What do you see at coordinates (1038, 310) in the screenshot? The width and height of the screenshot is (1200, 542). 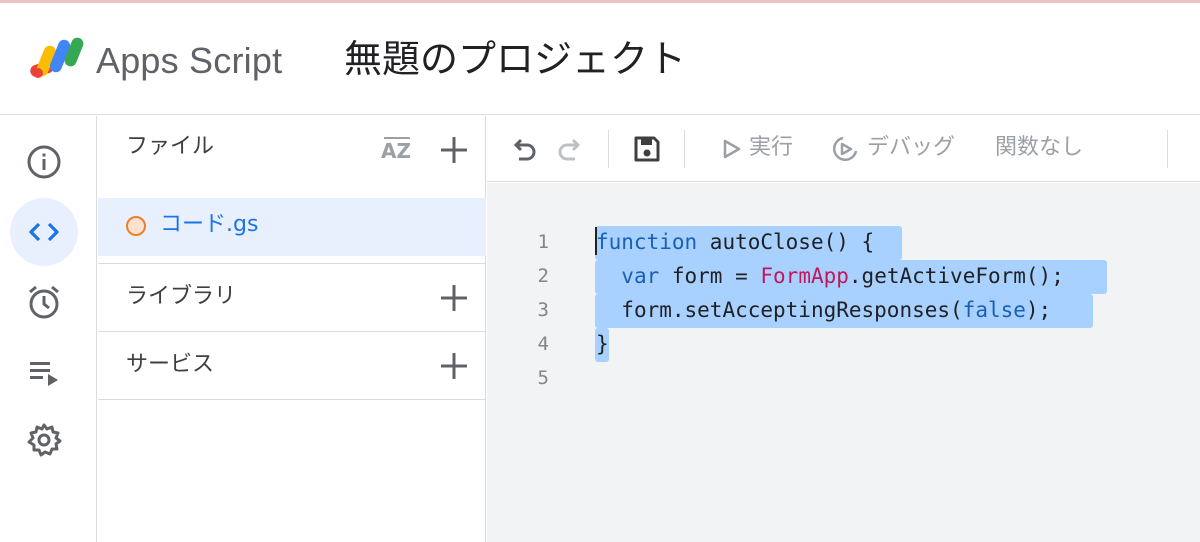 I see `code-text: );` at bounding box center [1038, 310].